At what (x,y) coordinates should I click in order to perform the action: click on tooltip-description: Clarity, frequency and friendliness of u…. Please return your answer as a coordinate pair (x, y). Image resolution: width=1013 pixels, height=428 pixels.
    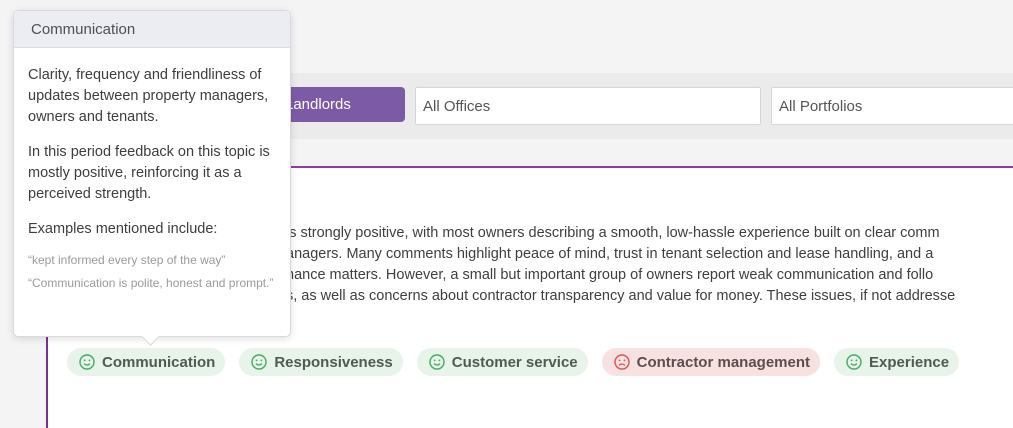
    Looking at the image, I should click on (148, 96).